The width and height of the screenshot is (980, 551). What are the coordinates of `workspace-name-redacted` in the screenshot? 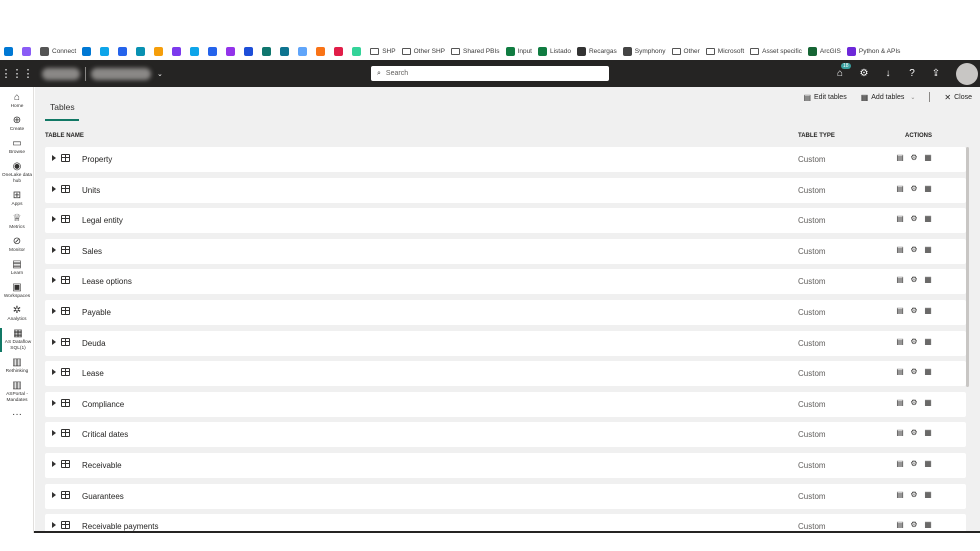 It's located at (61, 73).